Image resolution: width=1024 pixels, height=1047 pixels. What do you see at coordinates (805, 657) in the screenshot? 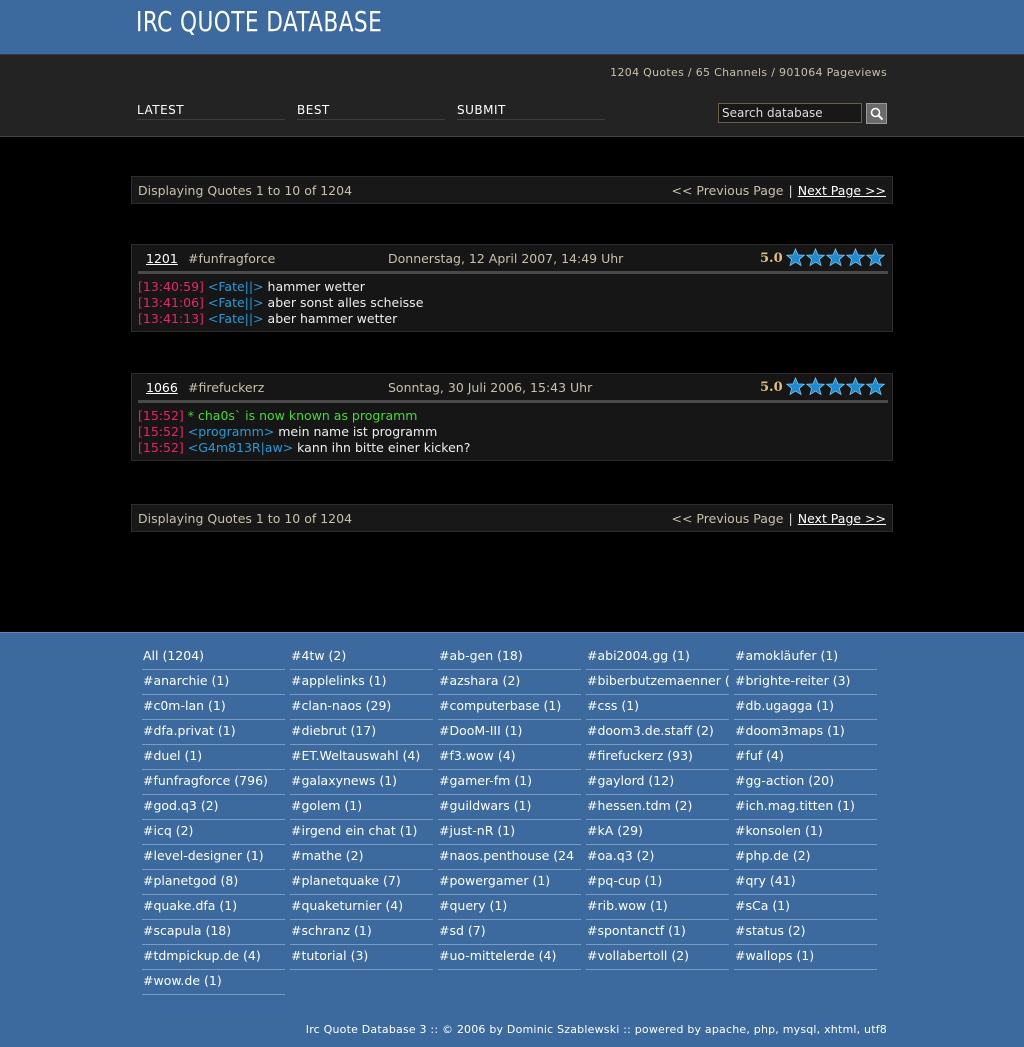
I see `channel-link: #amokläufer (1)` at bounding box center [805, 657].